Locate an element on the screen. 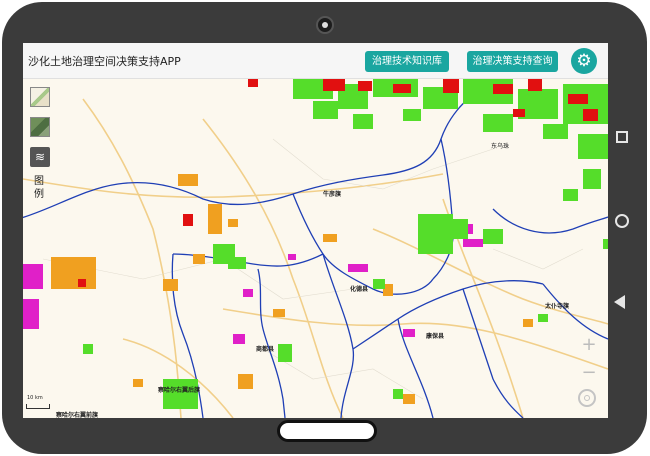 Image resolution: width=650 pixels, height=456 pixels. basemap-vector-toggle is located at coordinates (40, 97).